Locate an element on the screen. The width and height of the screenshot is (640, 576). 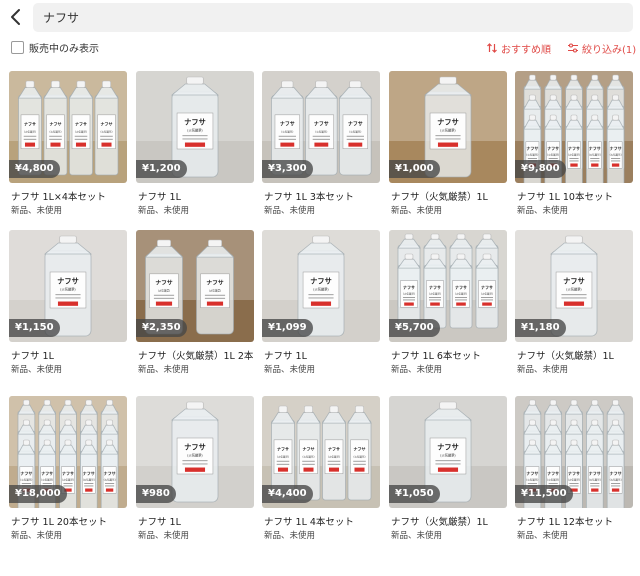
product-card: ナフサ (火気厳禁) ¥1,000 ナフサ（火気厳禁）1L 新品、未使用 is located at coordinates (448, 146).